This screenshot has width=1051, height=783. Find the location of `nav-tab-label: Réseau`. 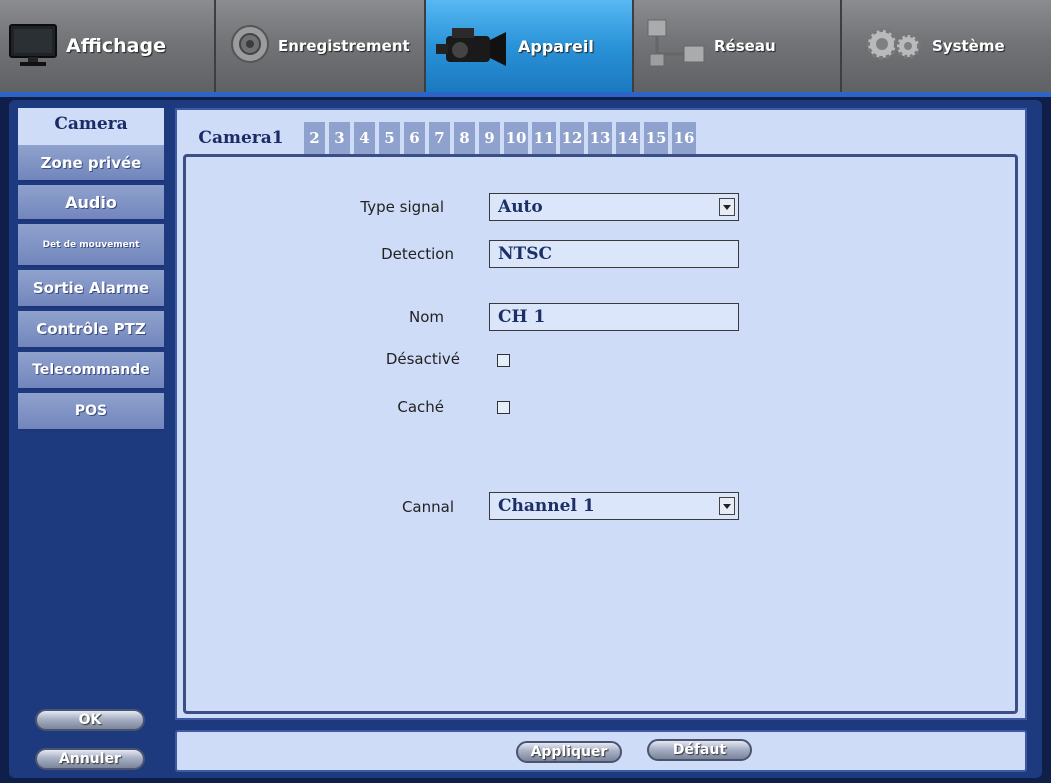

nav-tab-label: Réseau is located at coordinates (745, 46).